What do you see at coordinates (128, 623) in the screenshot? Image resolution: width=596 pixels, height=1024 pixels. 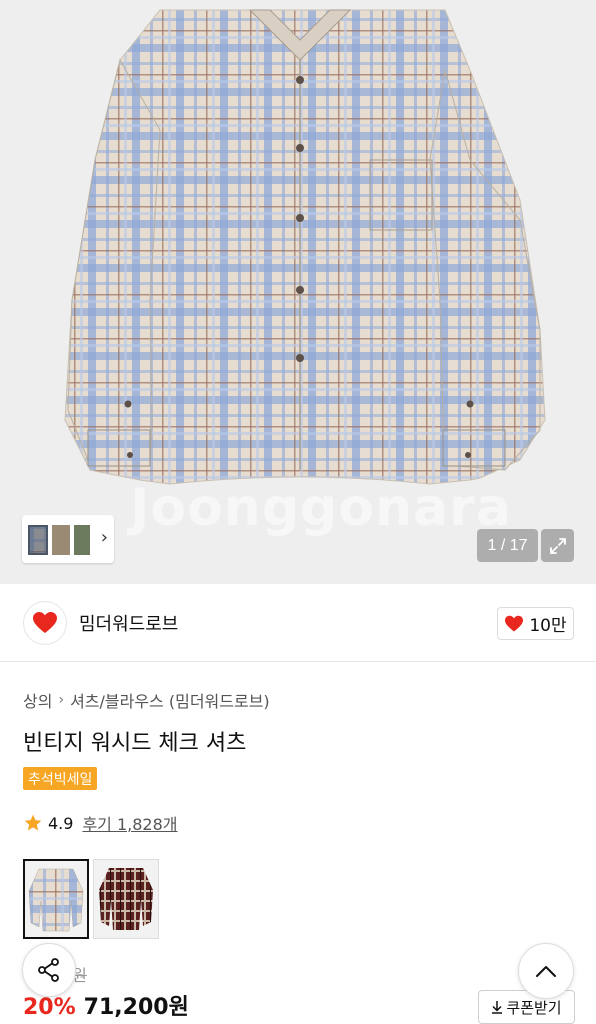 I see `store-name: 밈더워드로브` at bounding box center [128, 623].